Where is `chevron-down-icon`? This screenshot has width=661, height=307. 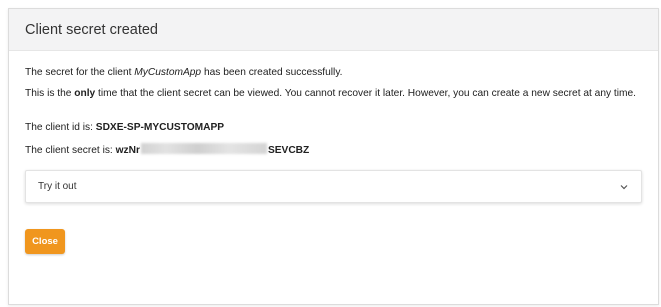
chevron-down-icon is located at coordinates (624, 187).